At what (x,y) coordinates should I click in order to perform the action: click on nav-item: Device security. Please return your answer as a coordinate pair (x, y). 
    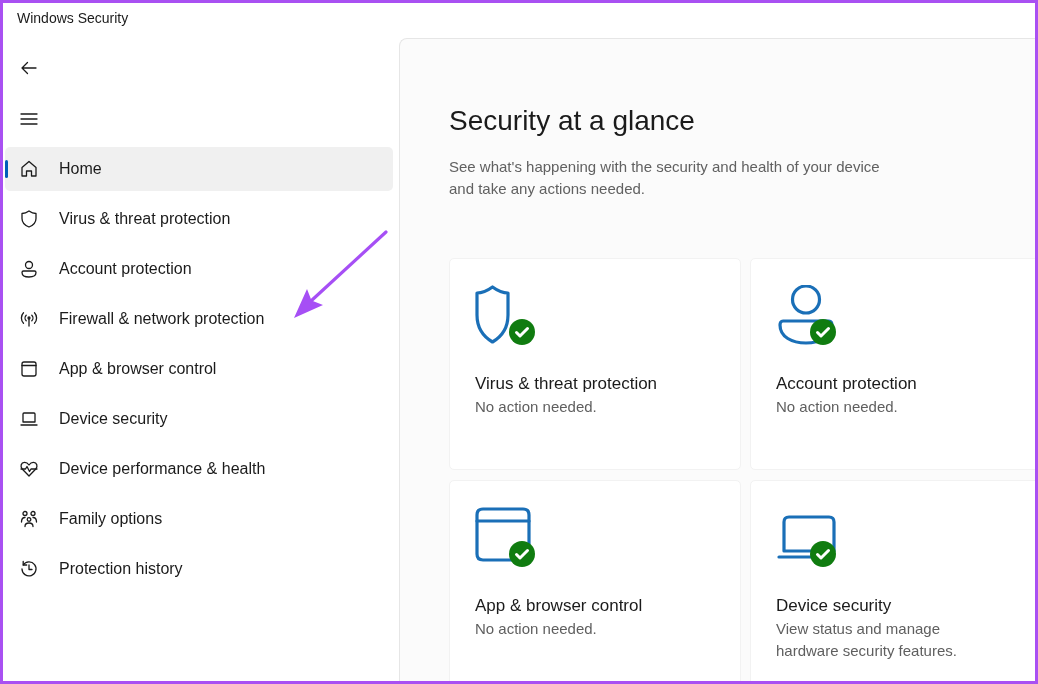
    Looking at the image, I should click on (199, 419).